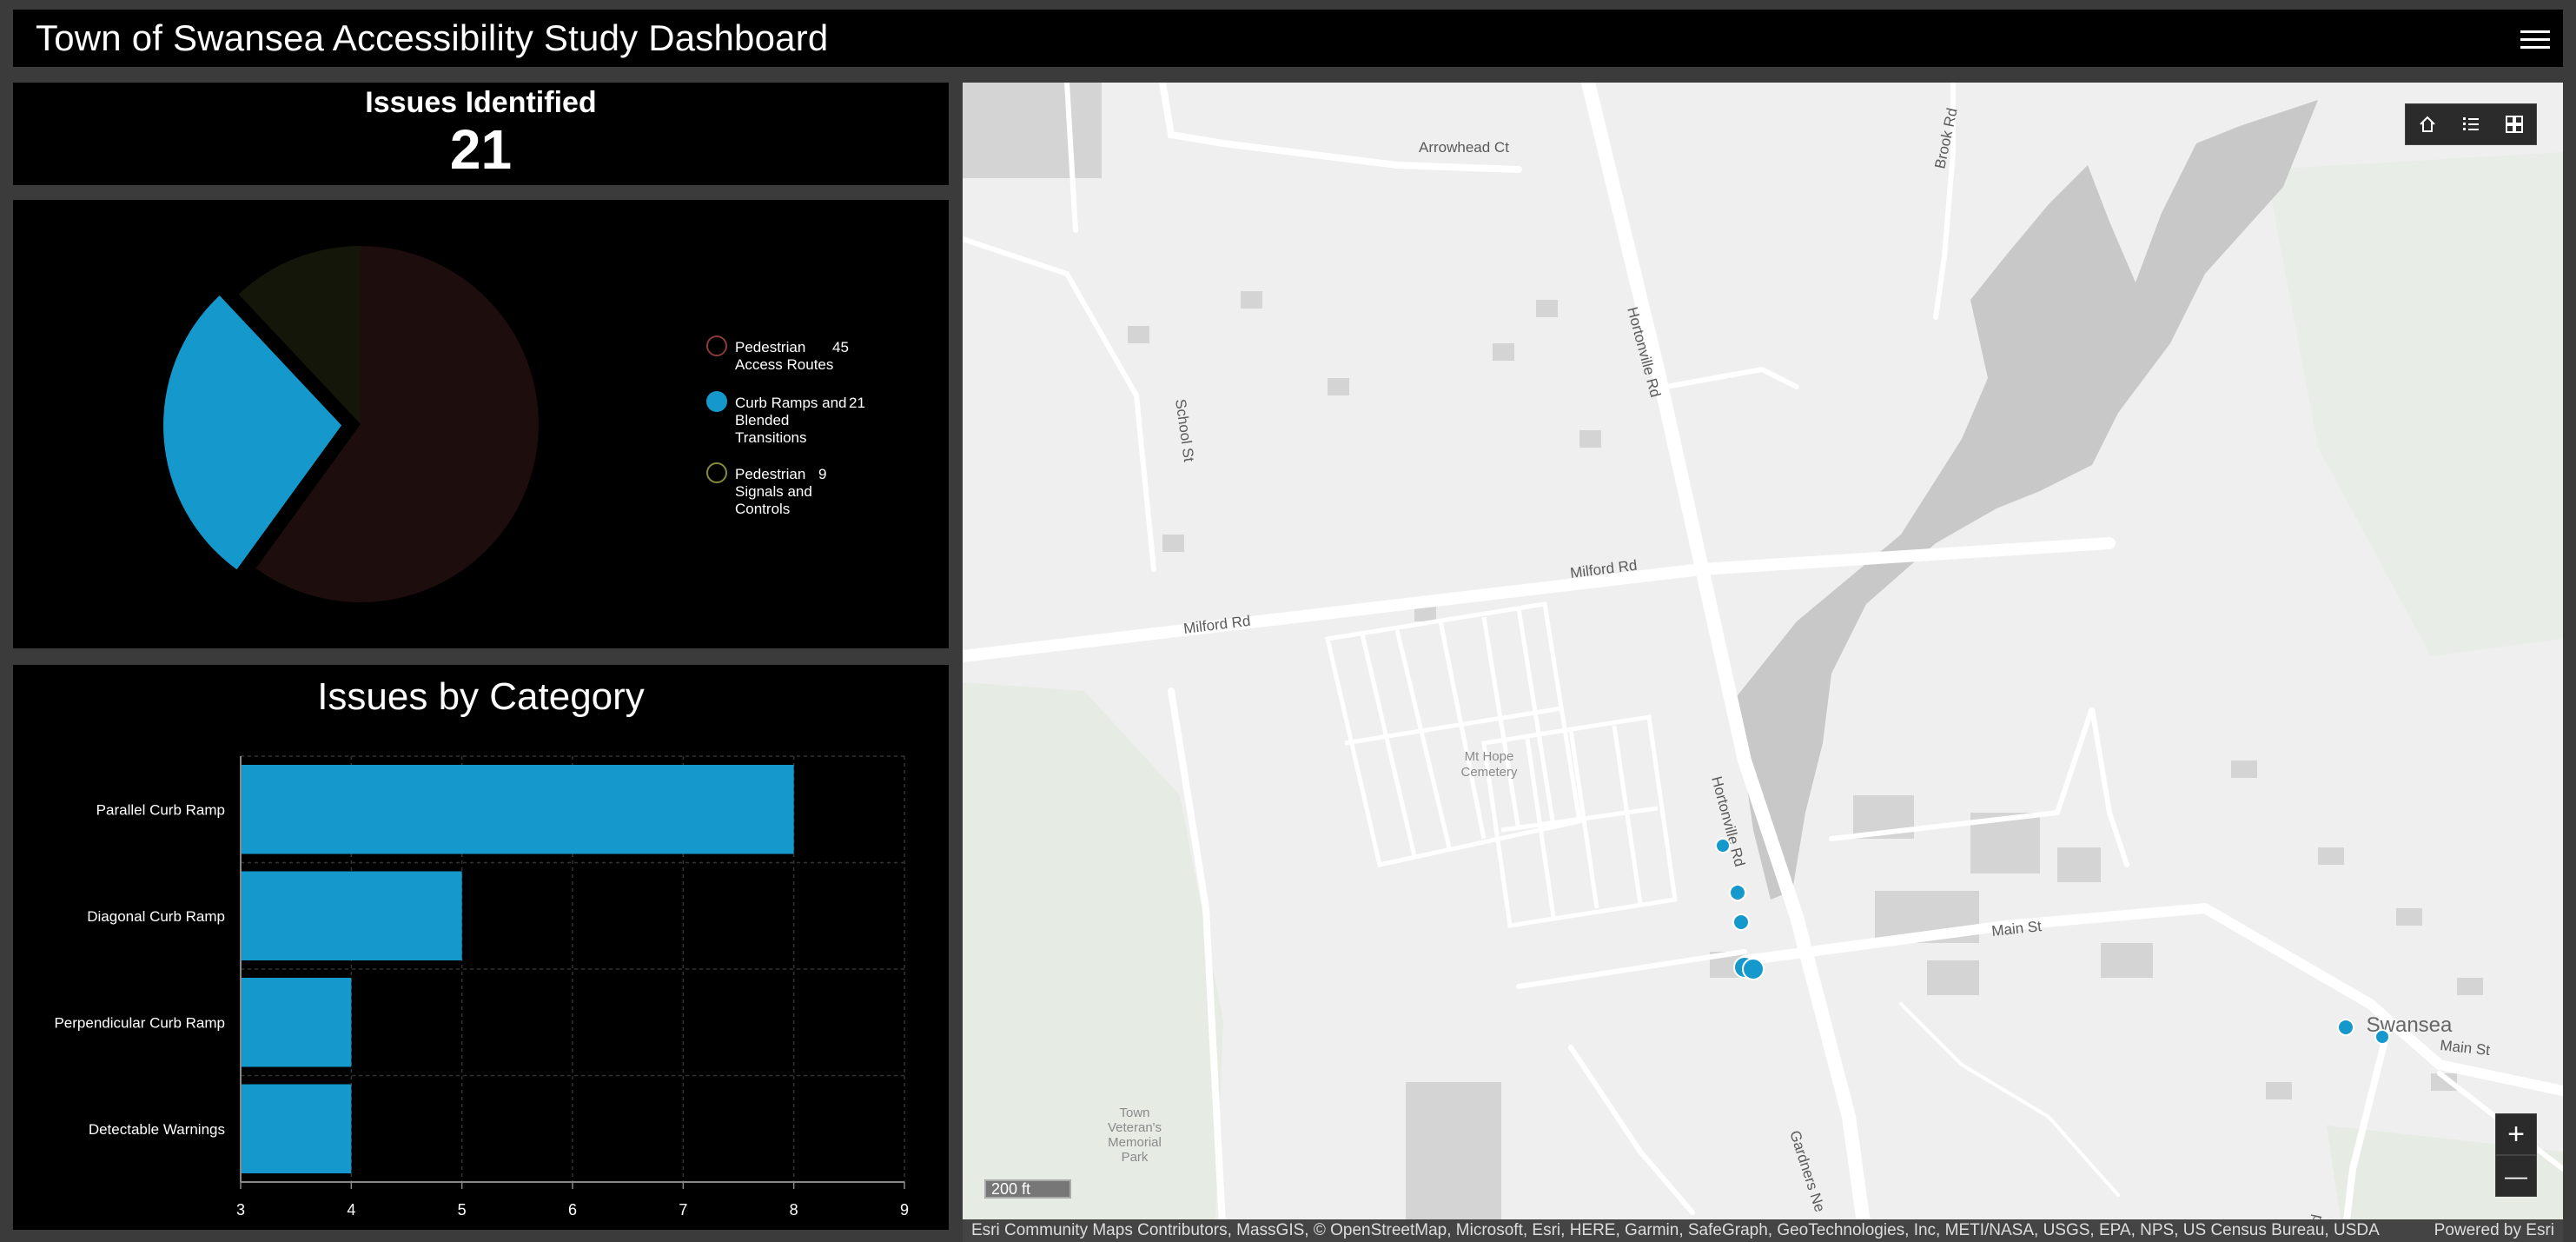 The width and height of the screenshot is (2576, 1242). I want to click on x-tick-label: 8, so click(794, 1210).